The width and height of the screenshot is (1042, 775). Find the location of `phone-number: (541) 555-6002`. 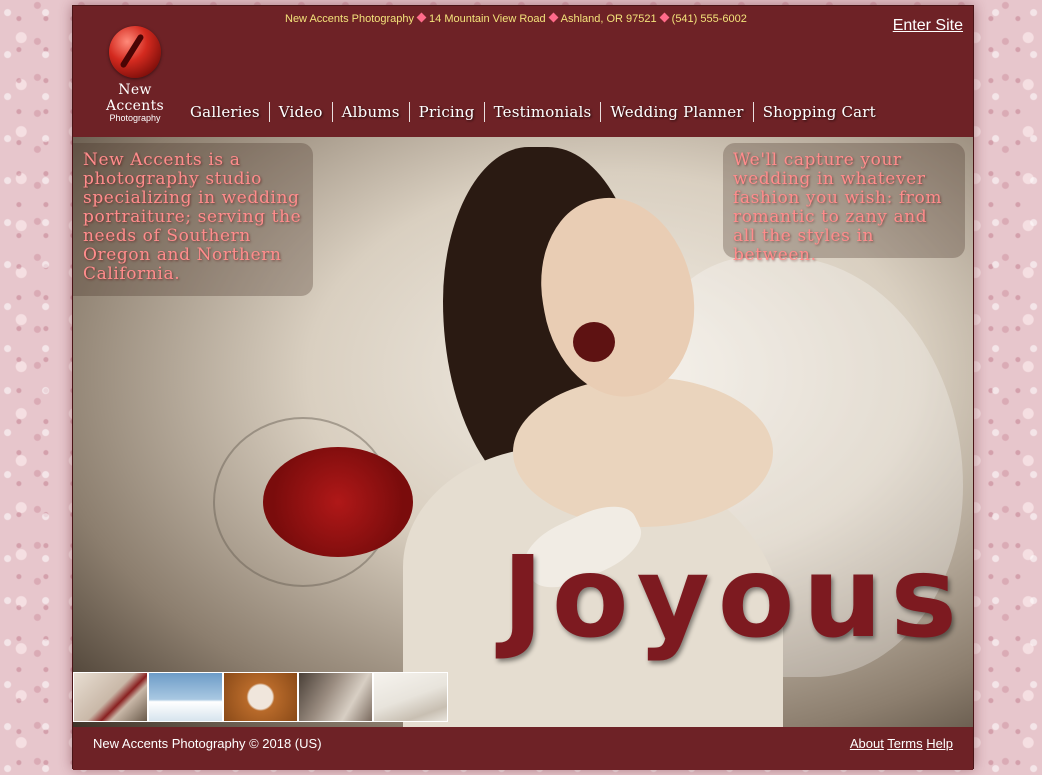

phone-number: (541) 555-6002 is located at coordinates (709, 19).